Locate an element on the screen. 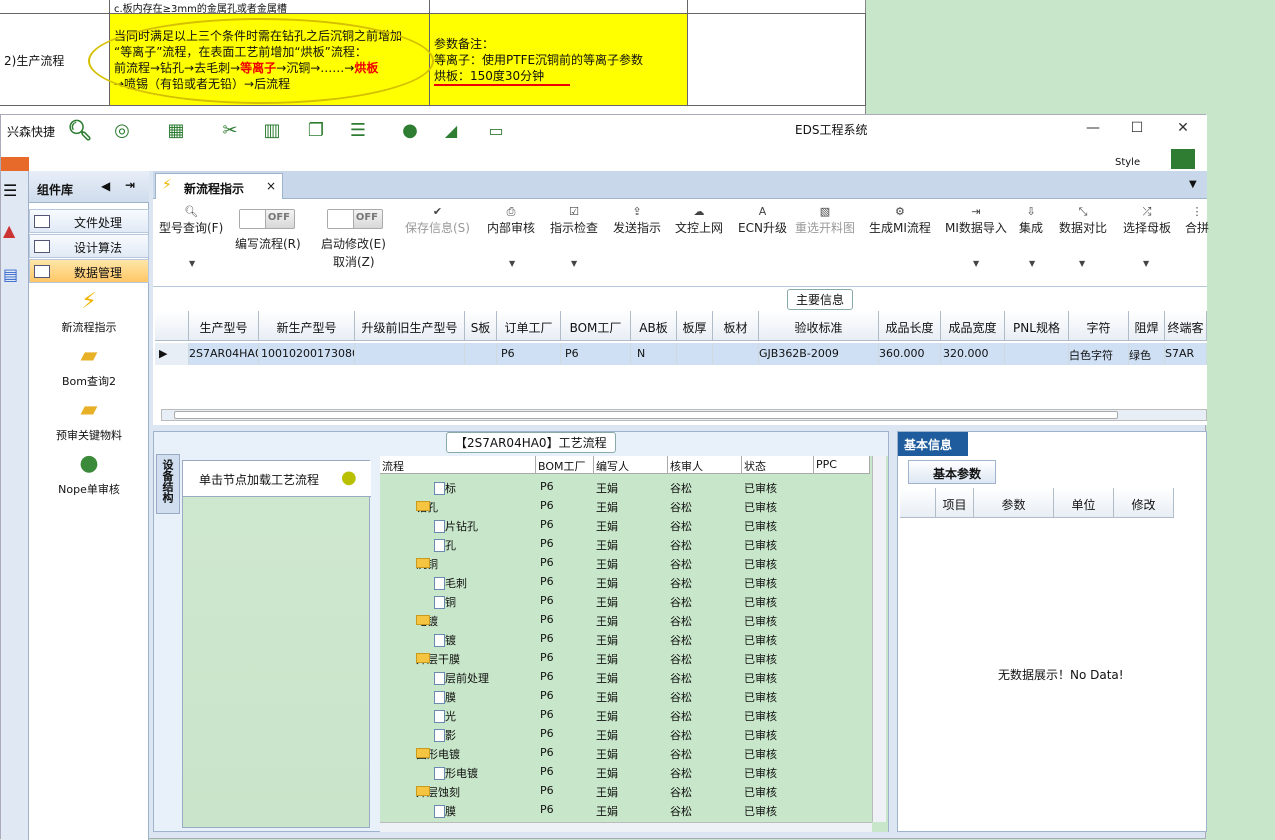 The height and width of the screenshot is (840, 1275). tree-row: −电镀P6王娟谷松已审核 is located at coordinates (625, 620).